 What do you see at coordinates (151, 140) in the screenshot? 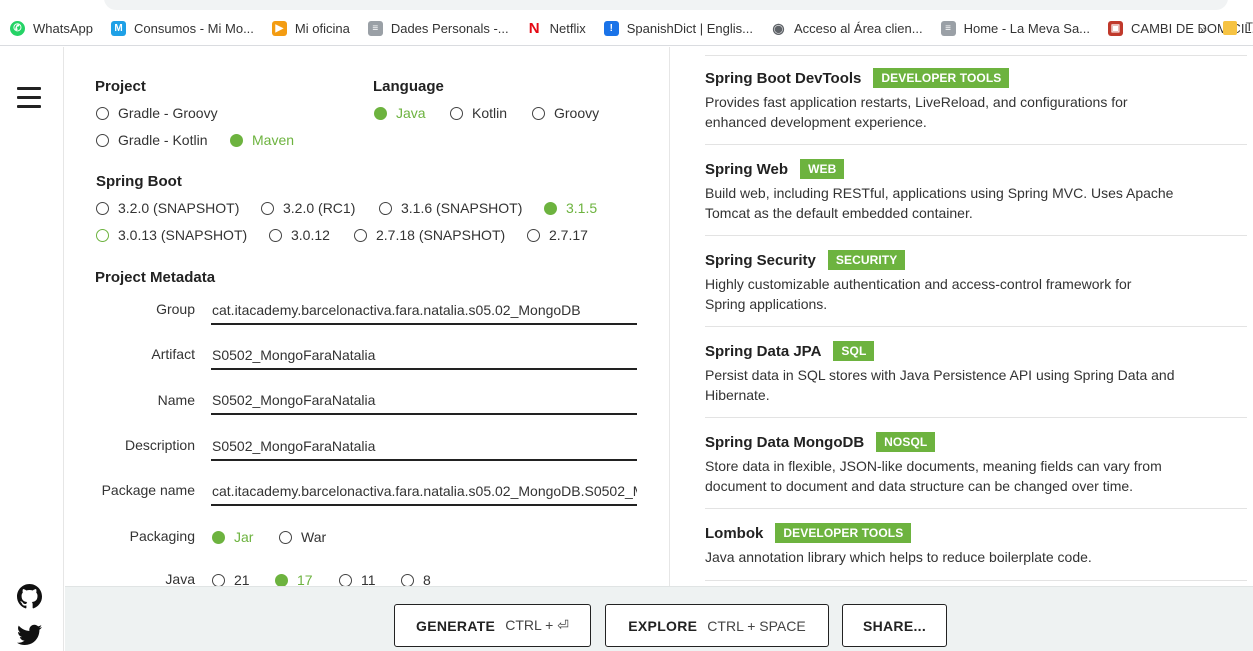
I see `project-option-gradle-kotlin: Gradle - Kotlin` at bounding box center [151, 140].